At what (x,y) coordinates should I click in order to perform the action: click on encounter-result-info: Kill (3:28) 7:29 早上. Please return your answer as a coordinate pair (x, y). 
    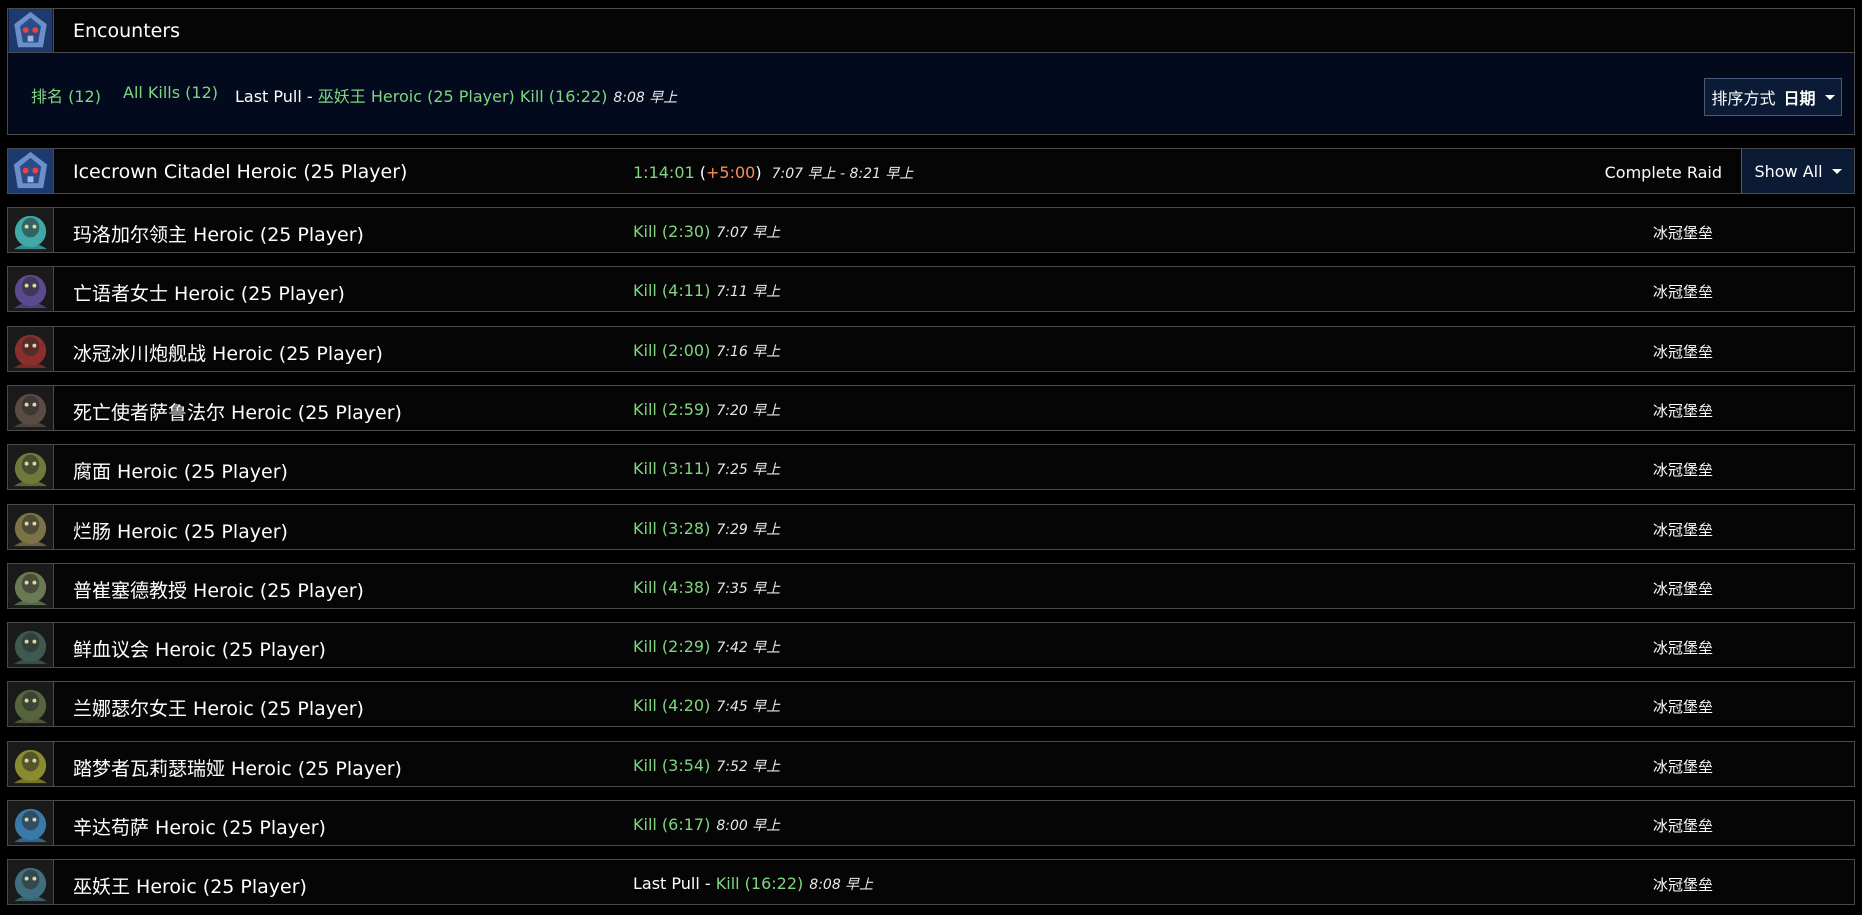
    Looking at the image, I should click on (706, 529).